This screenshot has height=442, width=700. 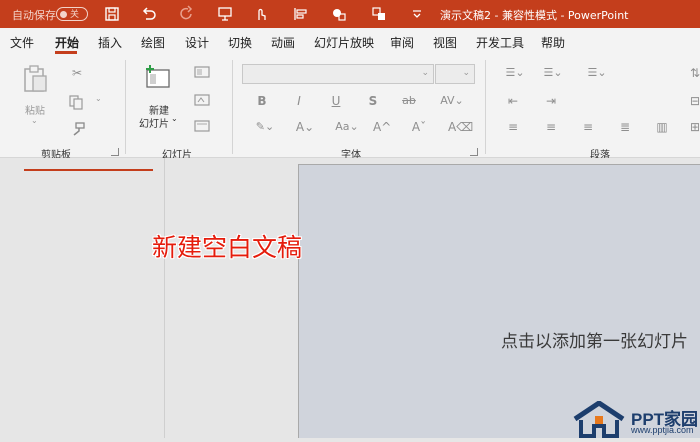 What do you see at coordinates (34, 15) in the screenshot?
I see `autosave-label: 自动保存` at bounding box center [34, 15].